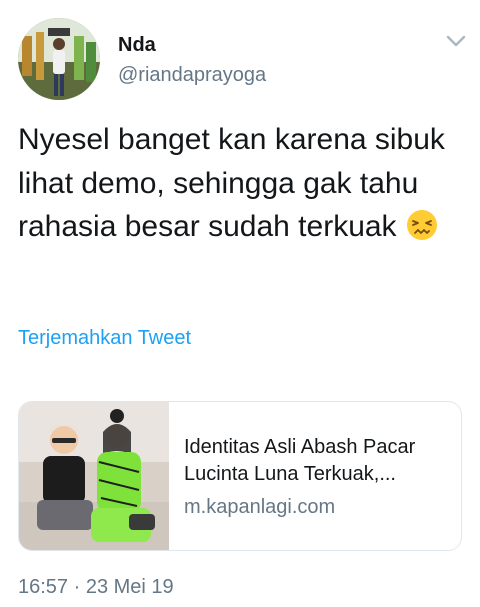 This screenshot has height=607, width=480. What do you see at coordinates (137, 45) in the screenshot?
I see `display-name: Nda` at bounding box center [137, 45].